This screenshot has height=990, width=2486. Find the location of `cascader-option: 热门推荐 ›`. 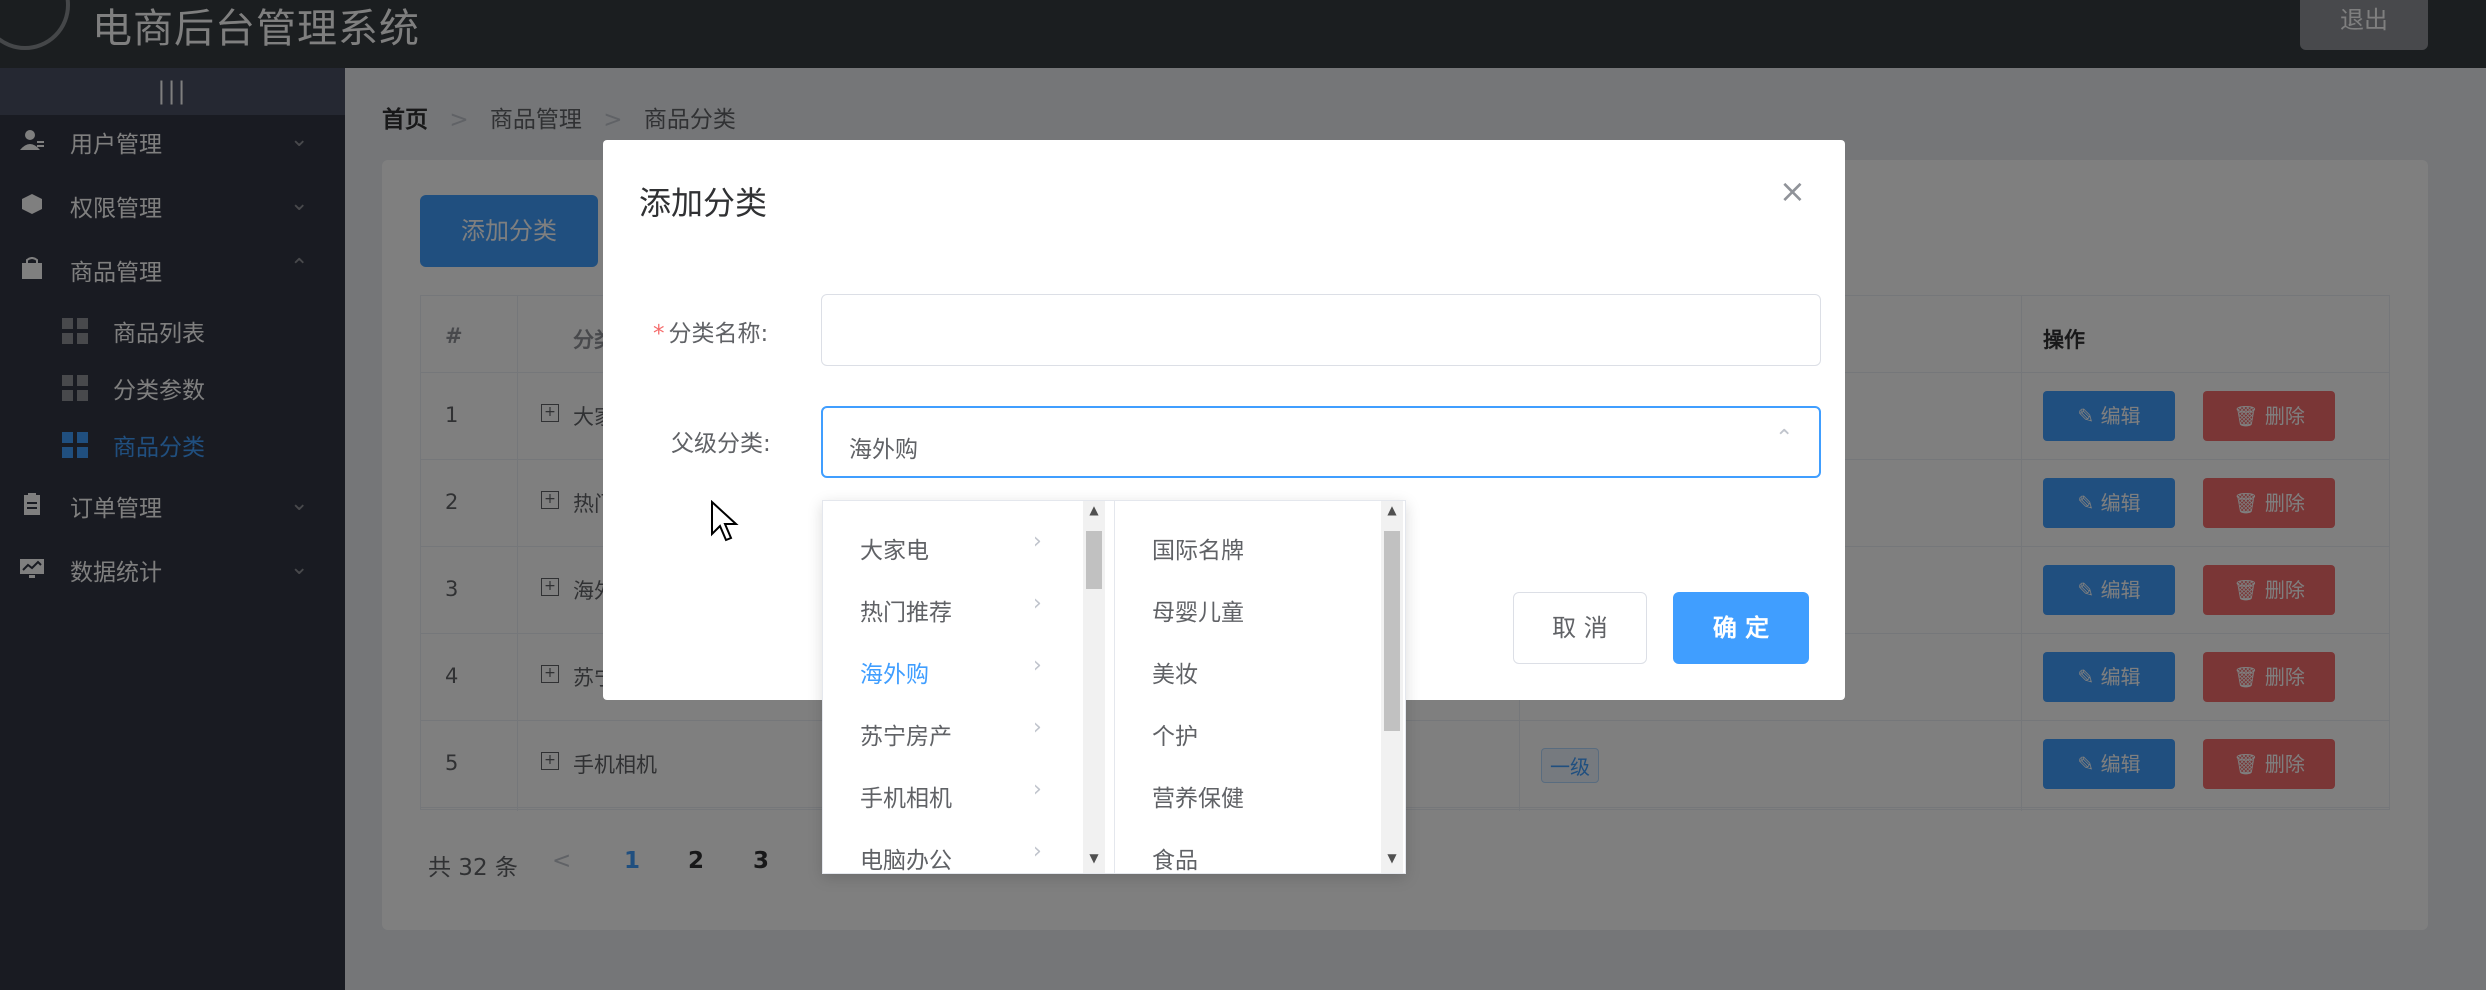

cascader-option: 热门推荐 › is located at coordinates (968, 610).